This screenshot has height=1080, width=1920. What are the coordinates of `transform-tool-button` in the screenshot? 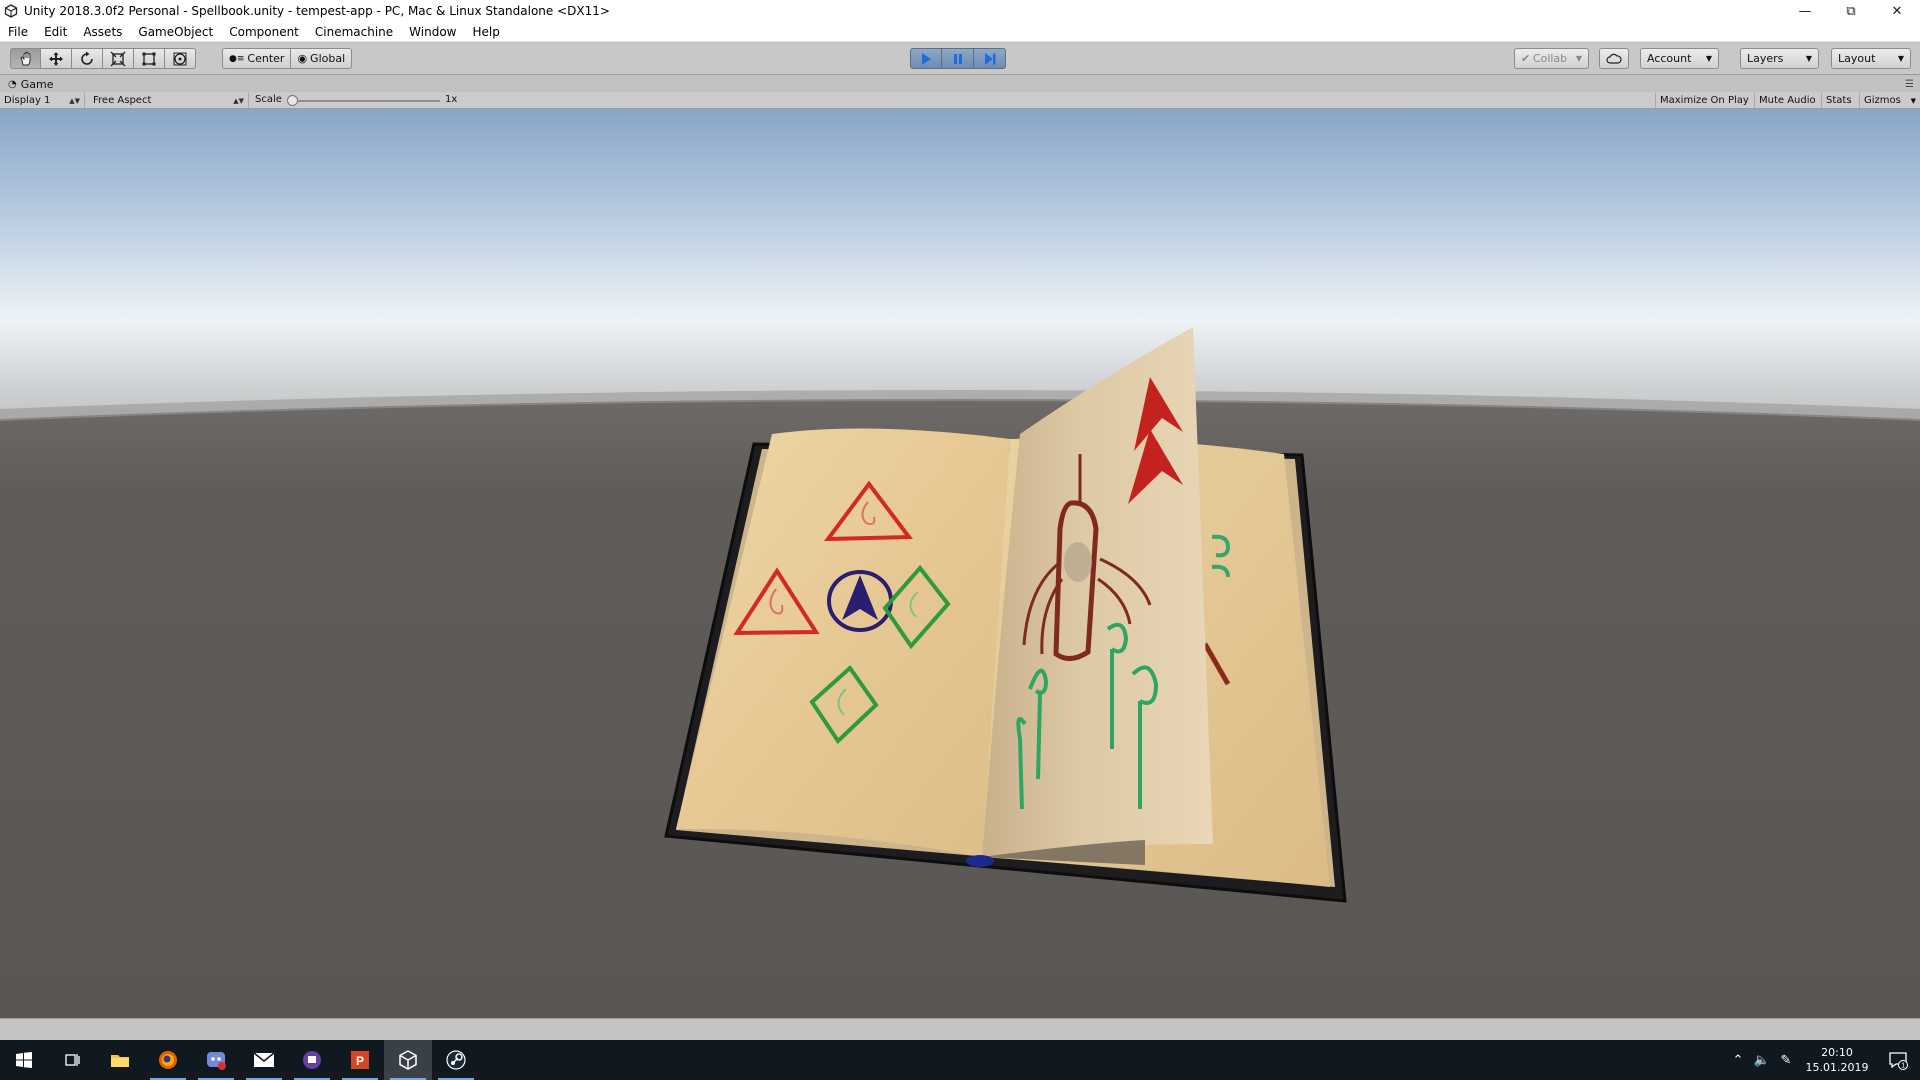 It's located at (180, 58).